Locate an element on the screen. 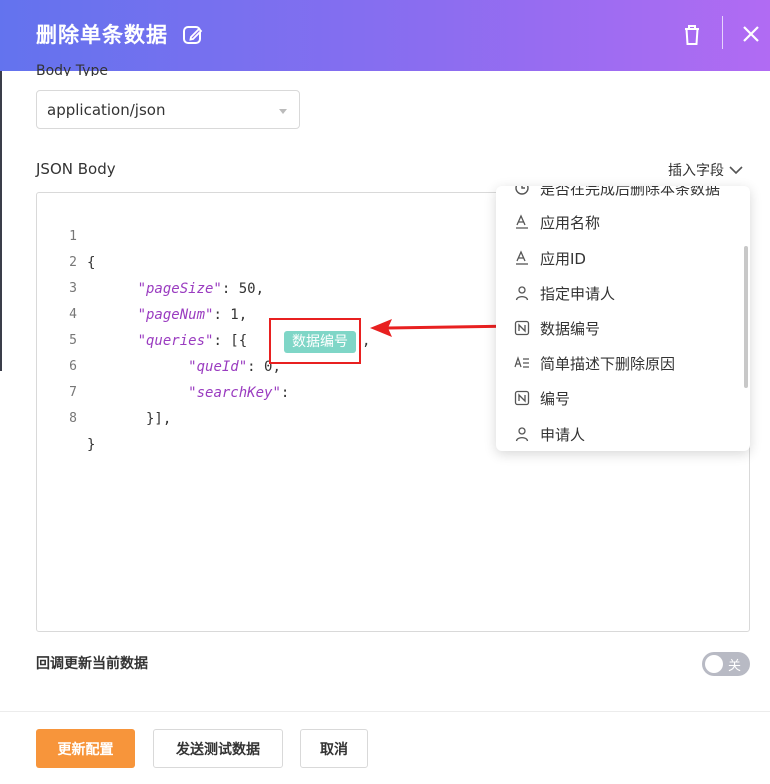  code-text: } is located at coordinates (91, 445).